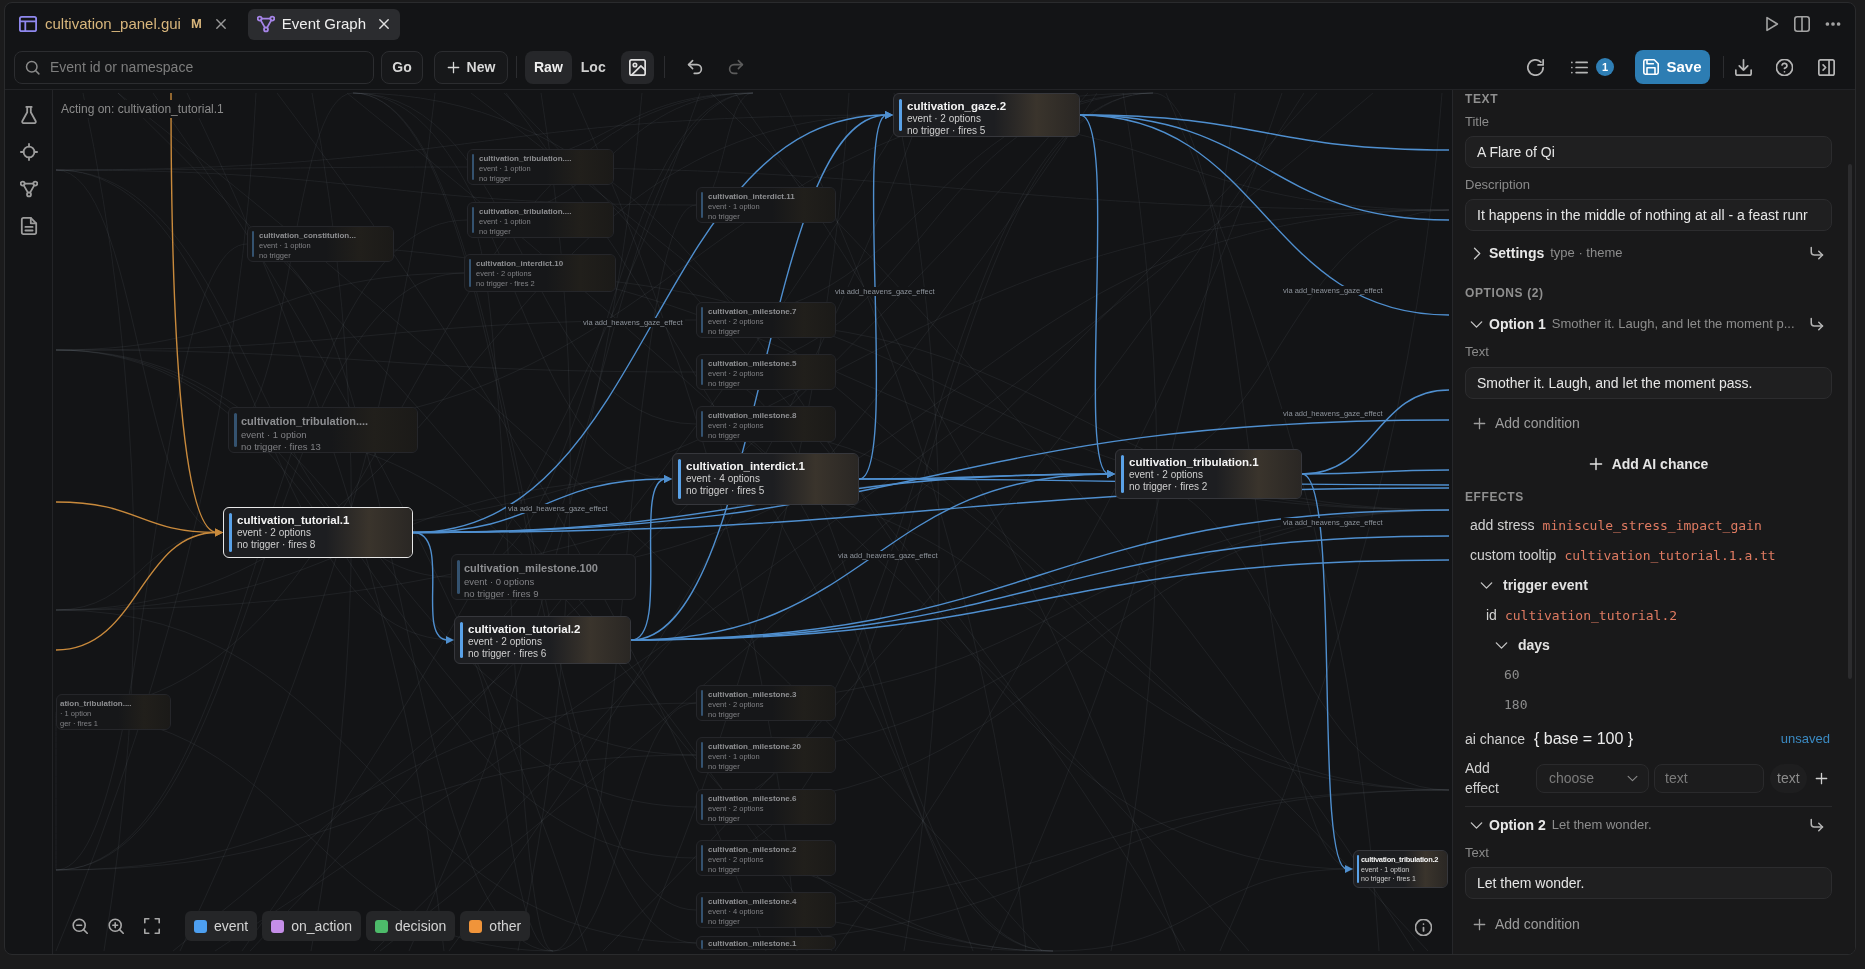  I want to click on event-node: cultivation_tribulation.1 event · 2 options no trigger · fires 2, so click(1208, 474).